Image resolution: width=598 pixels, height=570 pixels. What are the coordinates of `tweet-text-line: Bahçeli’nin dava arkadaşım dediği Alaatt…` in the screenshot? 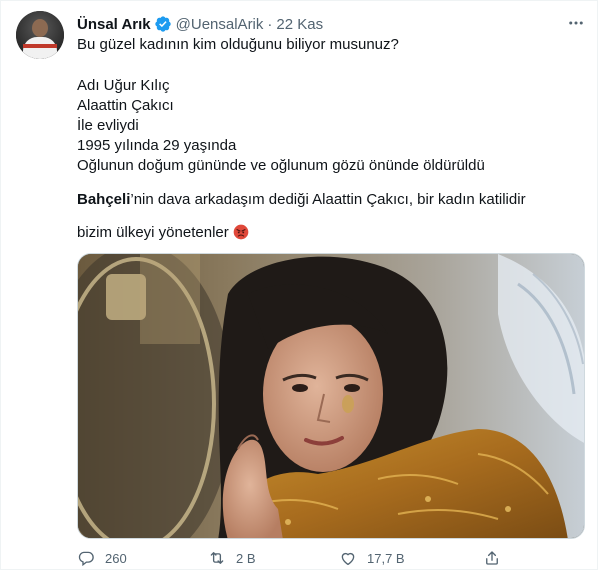 It's located at (327, 200).